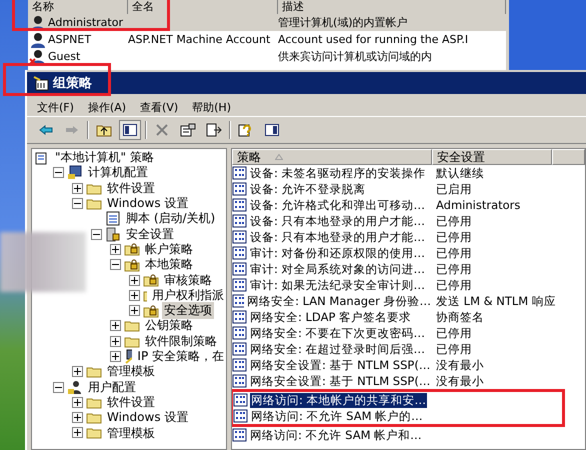 This screenshot has height=450, width=586. What do you see at coordinates (70, 39) in the screenshot?
I see `user-name: ASPNET` at bounding box center [70, 39].